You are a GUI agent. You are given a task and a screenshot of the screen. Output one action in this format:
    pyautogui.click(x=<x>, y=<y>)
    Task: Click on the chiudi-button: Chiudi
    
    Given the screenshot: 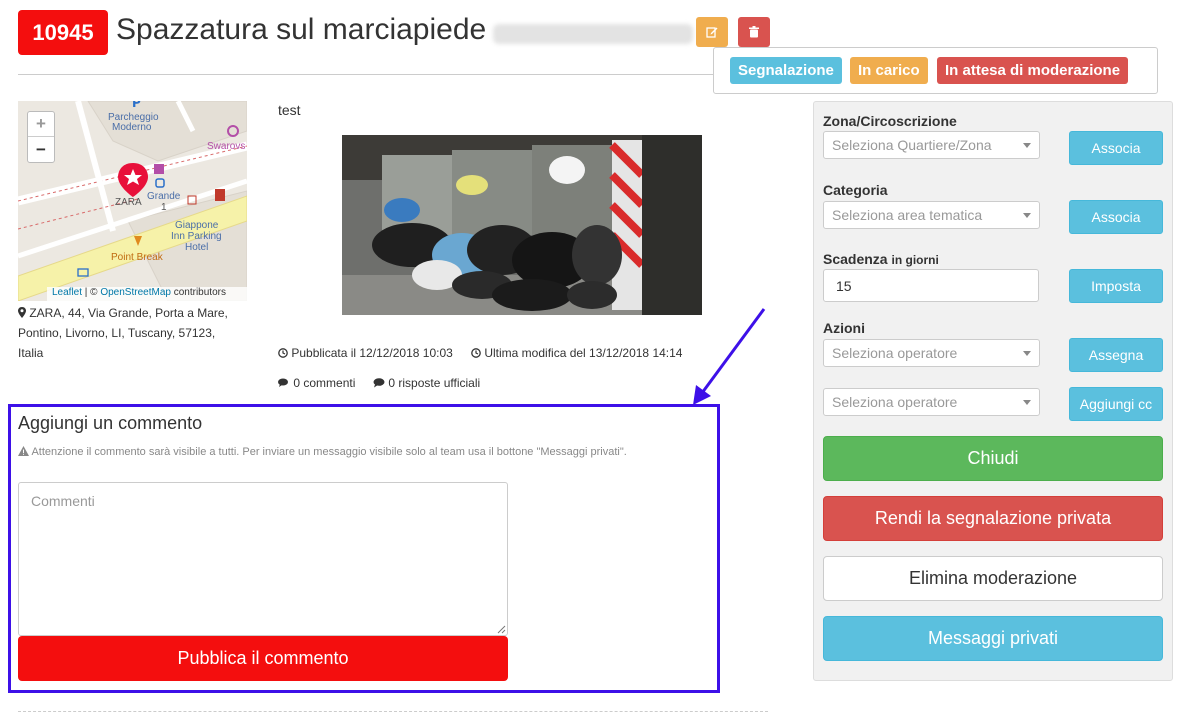 What is the action you would take?
    pyautogui.click(x=993, y=458)
    